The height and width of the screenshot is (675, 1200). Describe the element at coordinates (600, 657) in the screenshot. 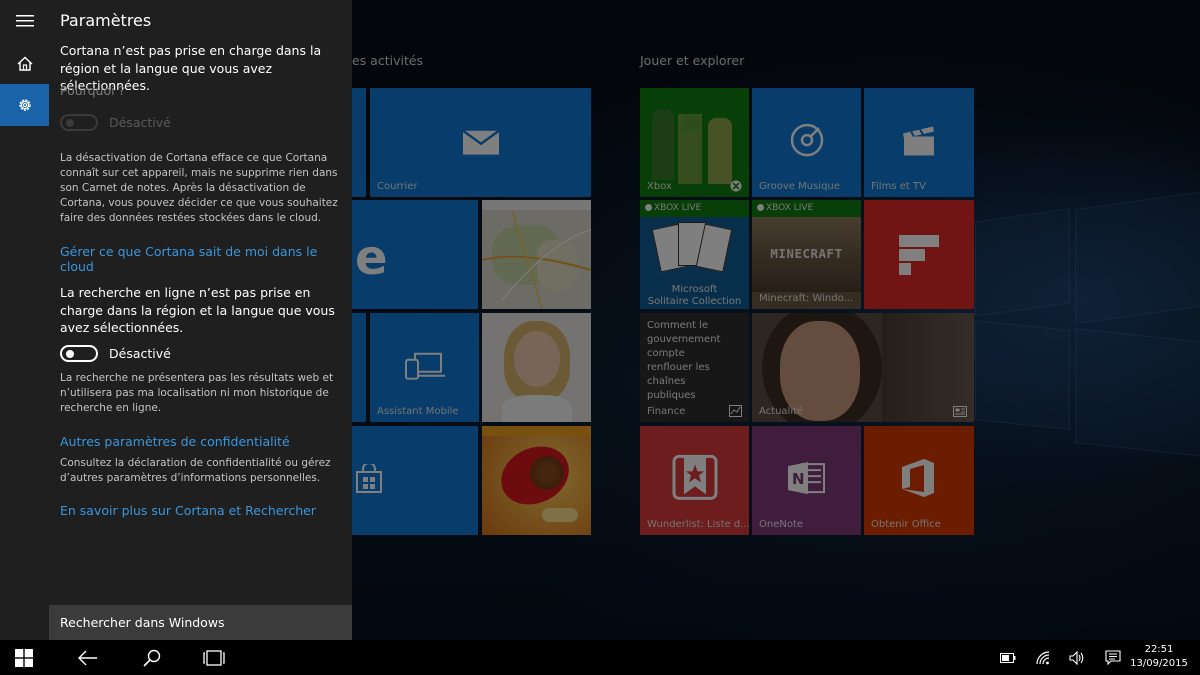

I see `taskbar: 22:51 13/09/2015` at that location.